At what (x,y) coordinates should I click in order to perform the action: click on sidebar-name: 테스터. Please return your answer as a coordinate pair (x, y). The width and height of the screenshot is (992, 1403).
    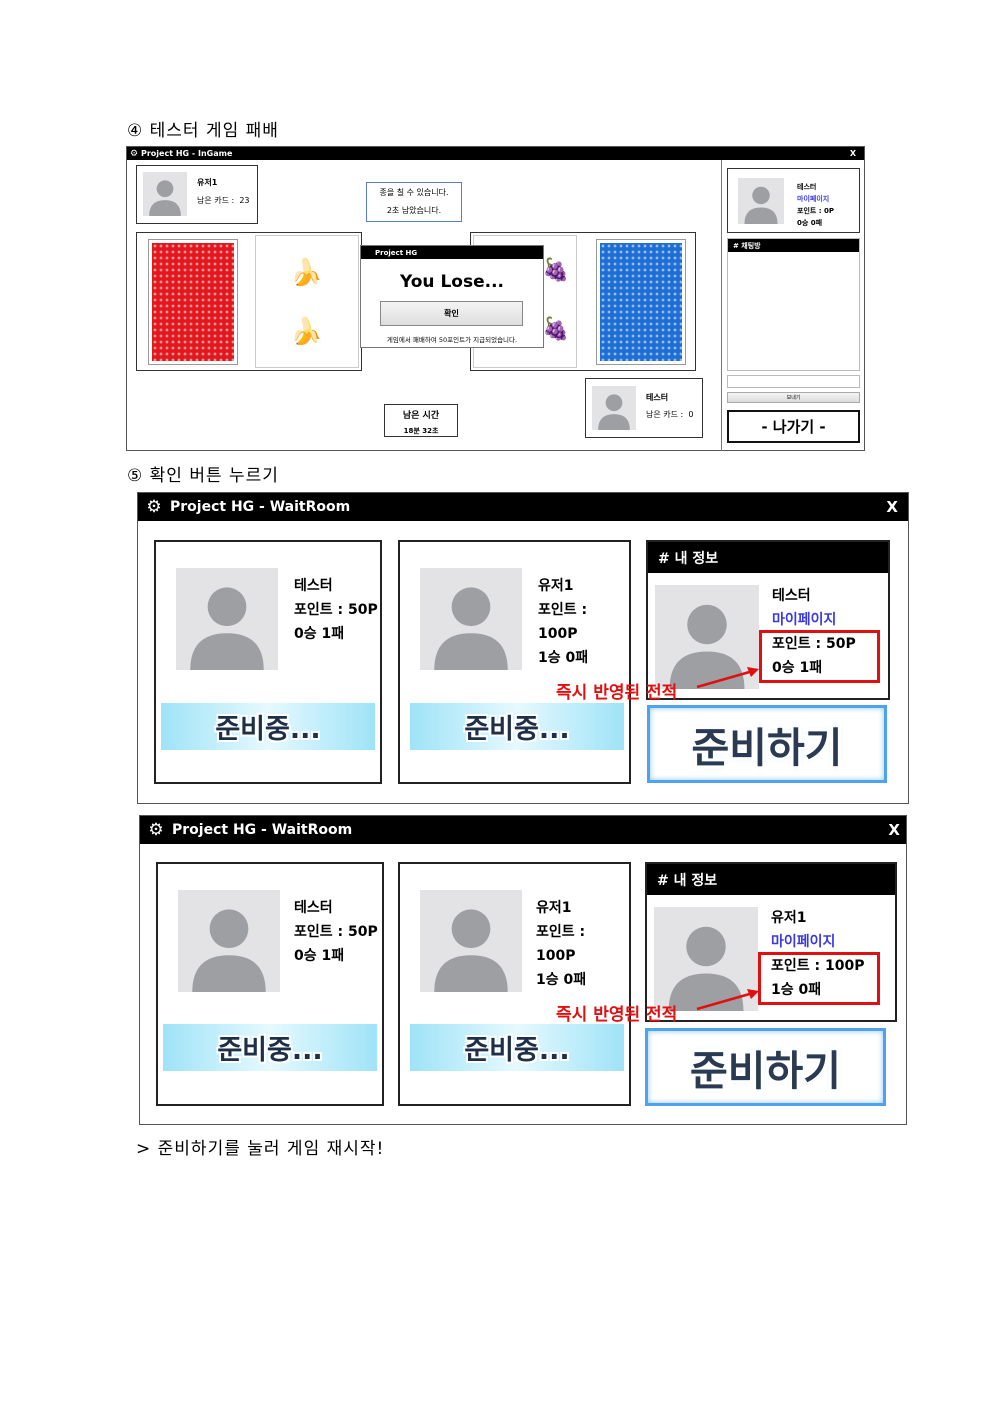
    Looking at the image, I should click on (807, 187).